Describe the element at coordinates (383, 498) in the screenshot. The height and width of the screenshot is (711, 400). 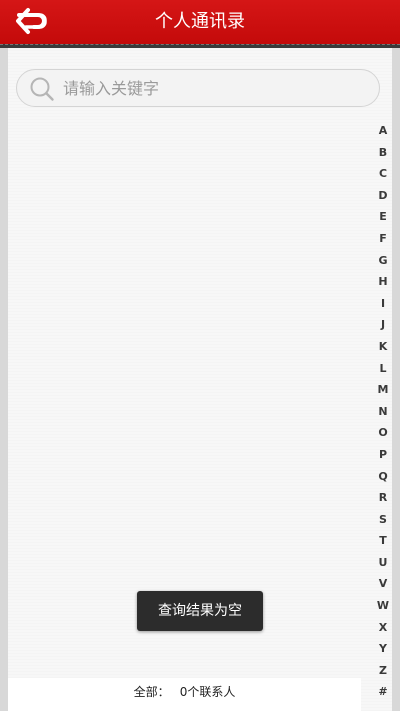
I see `index-letter-r: R` at that location.